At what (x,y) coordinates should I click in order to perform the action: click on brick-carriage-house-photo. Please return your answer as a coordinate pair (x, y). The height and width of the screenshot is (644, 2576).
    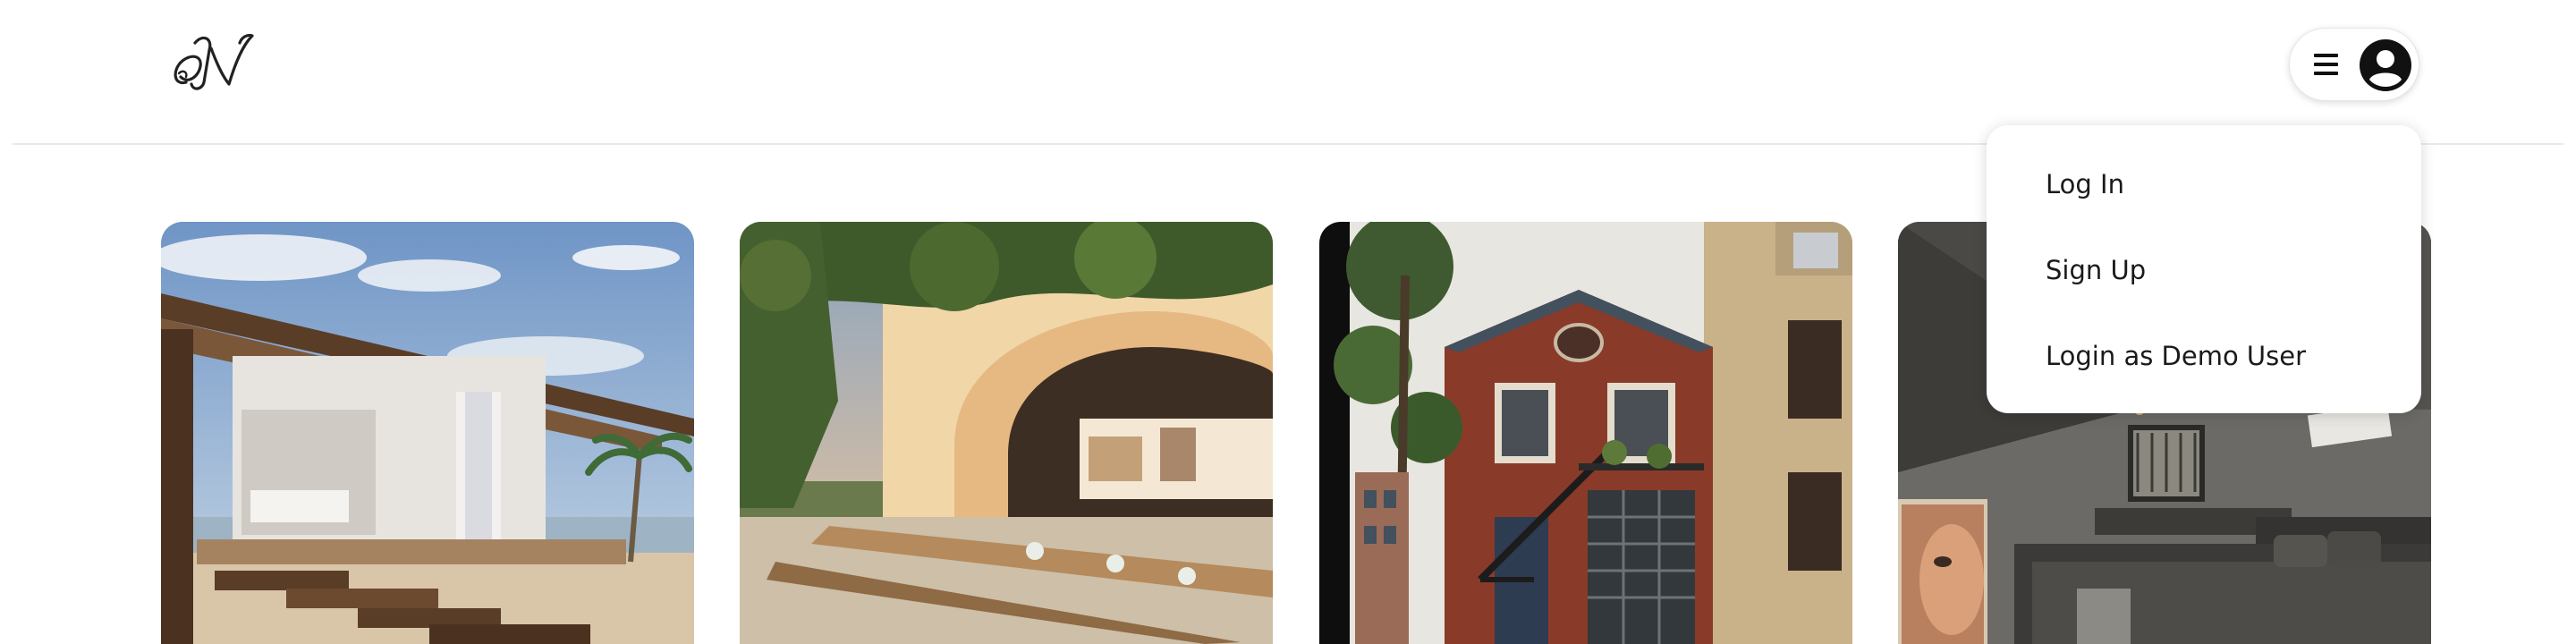
    Looking at the image, I should click on (1585, 433).